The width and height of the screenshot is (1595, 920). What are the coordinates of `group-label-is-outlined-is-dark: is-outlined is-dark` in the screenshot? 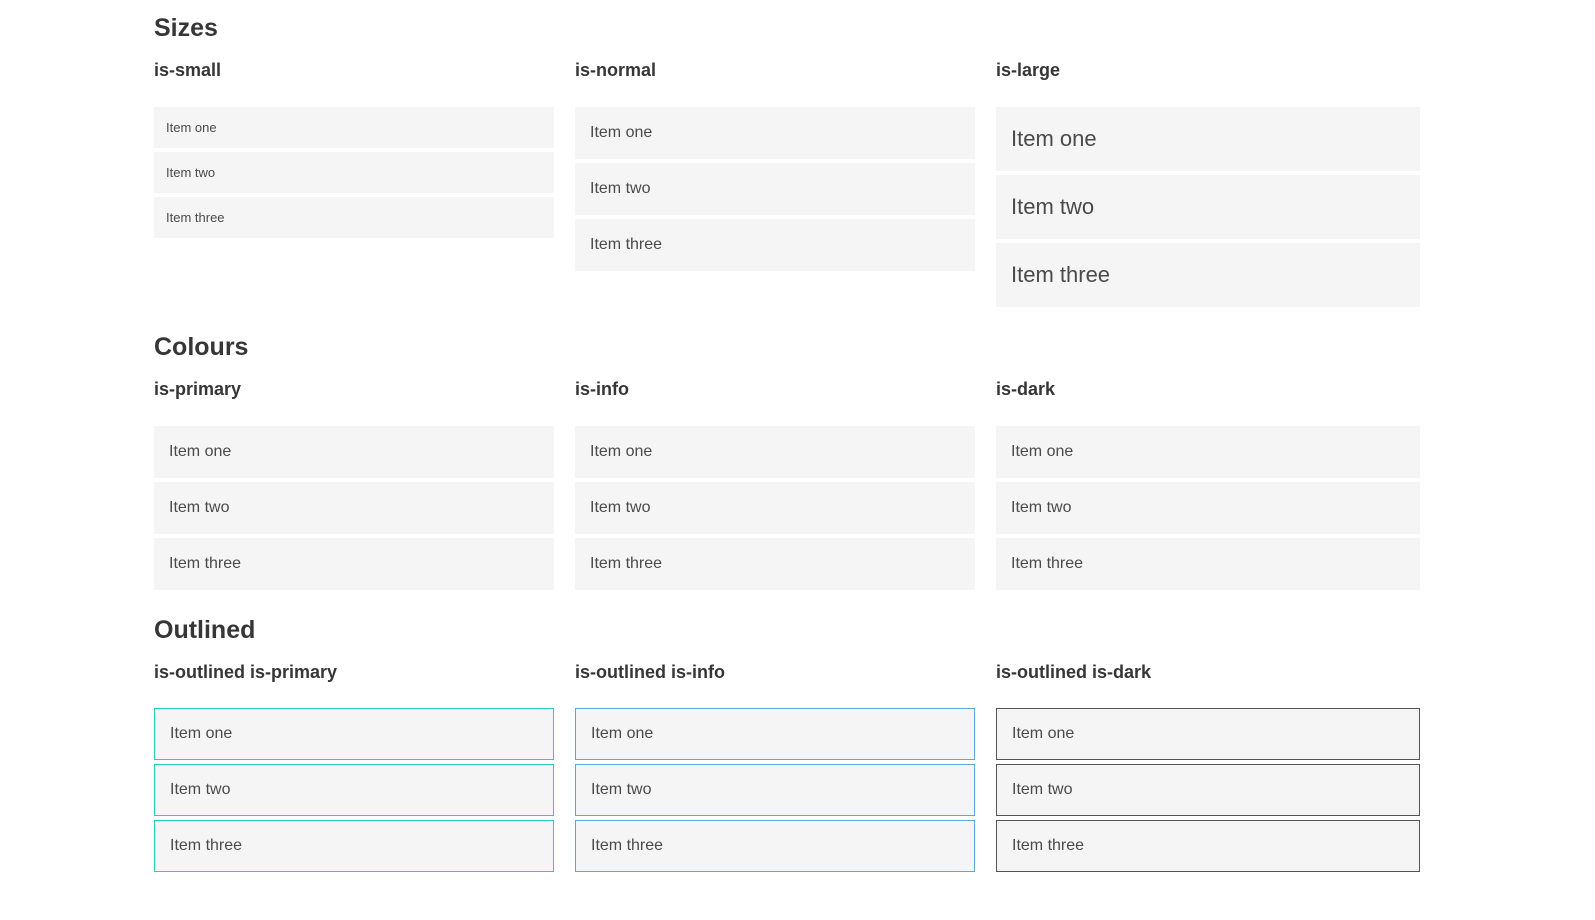 It's located at (1074, 671).